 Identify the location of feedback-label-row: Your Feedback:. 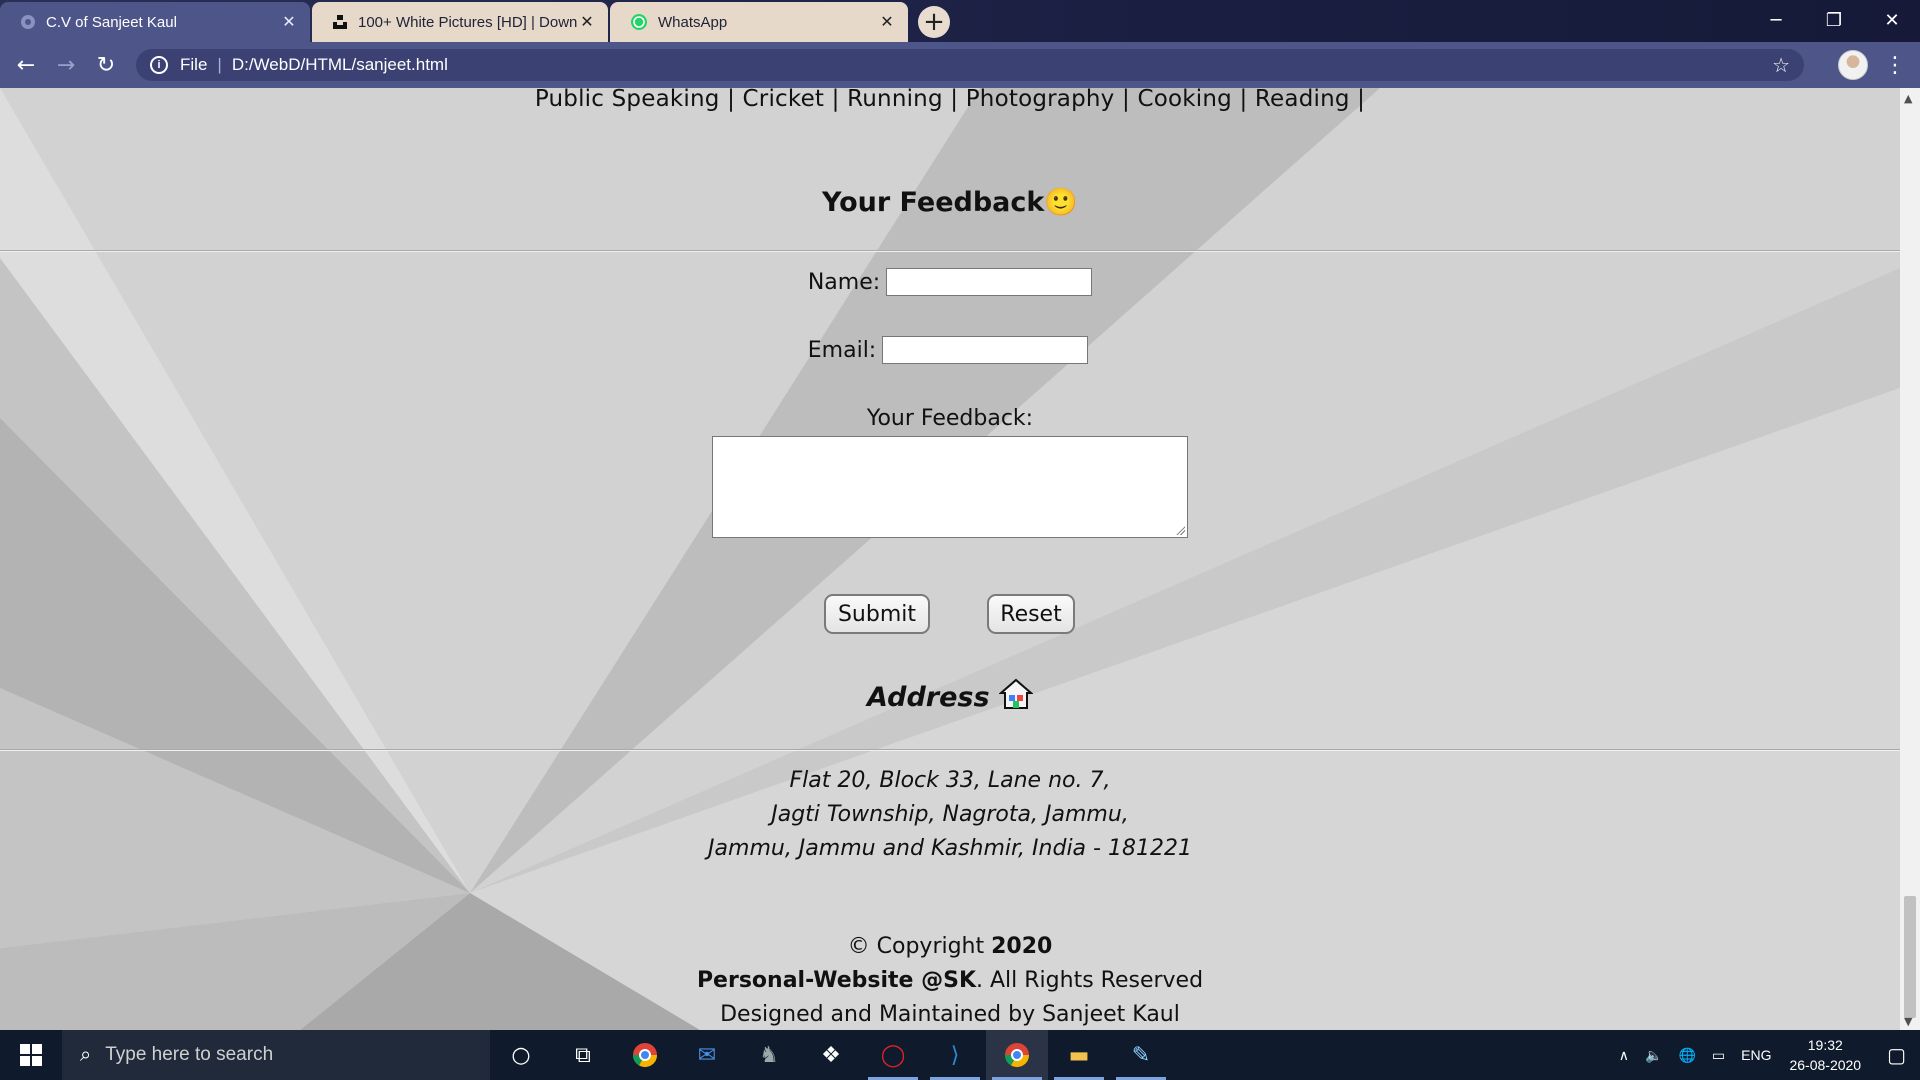
(950, 418).